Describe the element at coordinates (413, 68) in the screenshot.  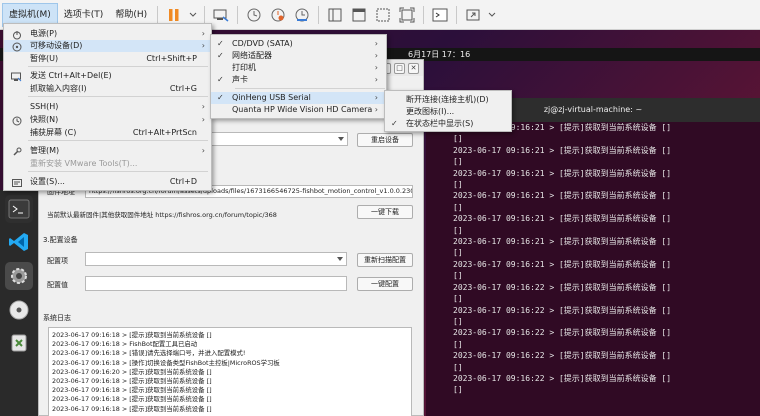
I see `close-button: ✕` at that location.